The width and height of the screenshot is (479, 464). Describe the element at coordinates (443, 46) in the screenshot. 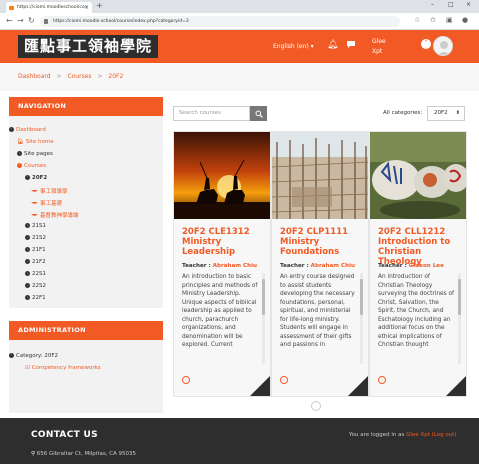

I see `avatar` at that location.